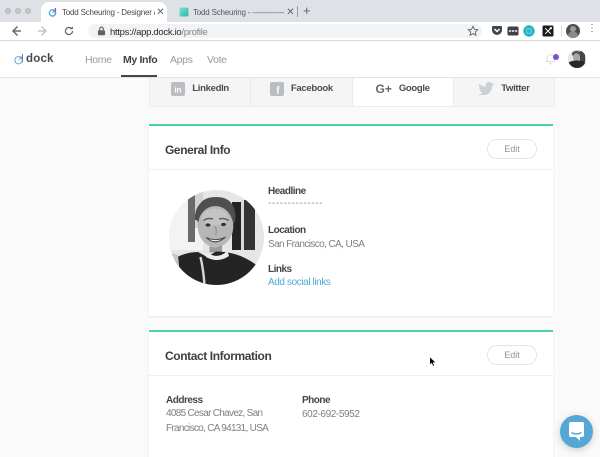  Describe the element at coordinates (178, 89) in the screenshot. I see `svg-text: in` at that location.